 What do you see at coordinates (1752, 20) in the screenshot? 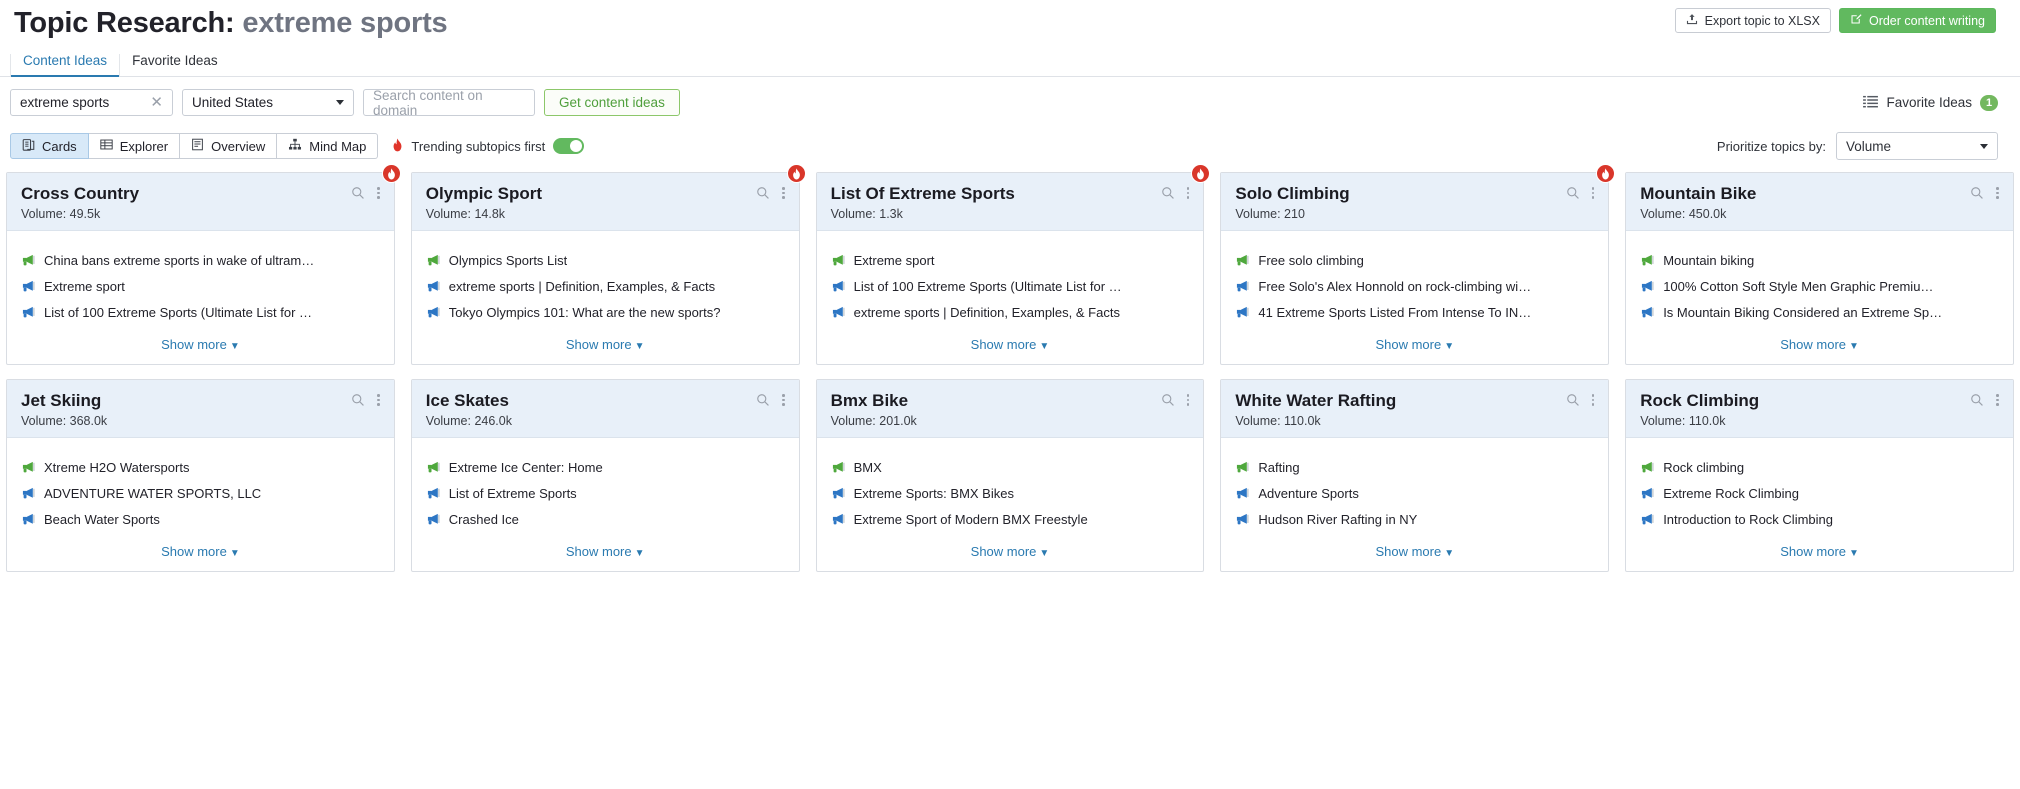
I see `export-topic-button: Export topic to XLSX` at bounding box center [1752, 20].